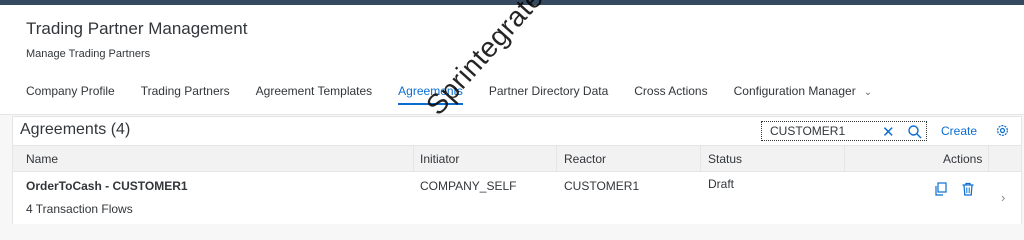  What do you see at coordinates (868, 92) in the screenshot?
I see `chevron-down-icon: ⌄` at bounding box center [868, 92].